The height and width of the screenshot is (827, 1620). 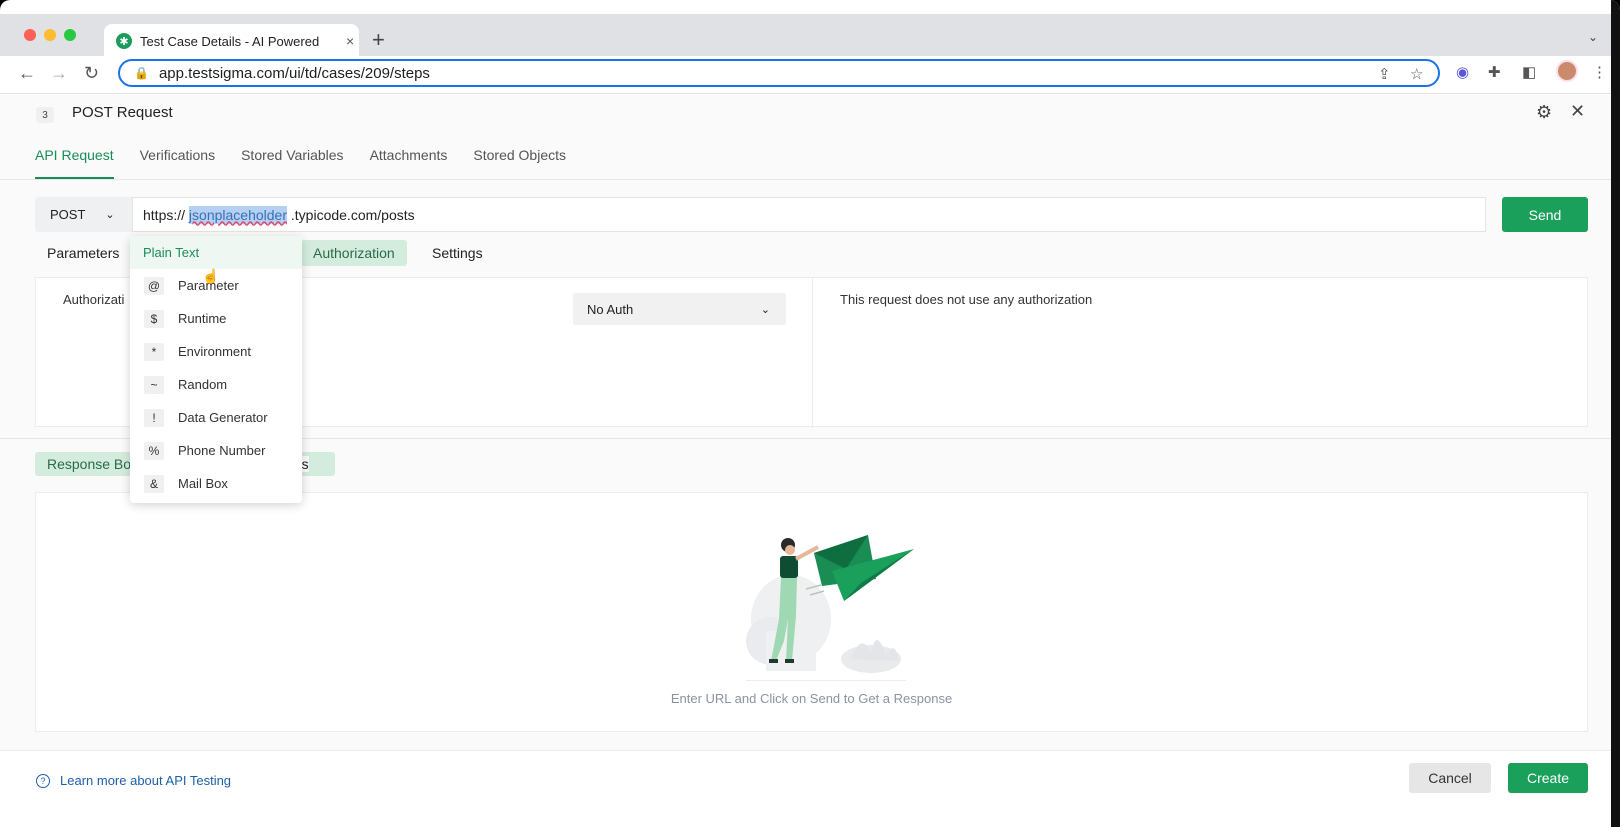 What do you see at coordinates (1577, 111) in the screenshot?
I see `close-icon: ✕` at bounding box center [1577, 111].